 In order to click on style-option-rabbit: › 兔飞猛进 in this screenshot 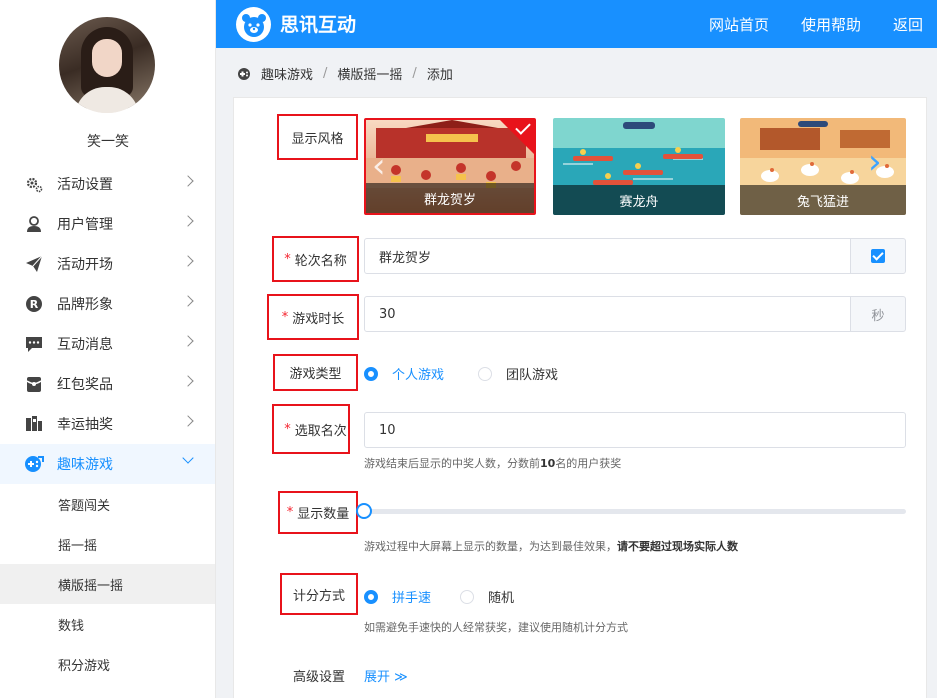, I will do `click(823, 166)`.